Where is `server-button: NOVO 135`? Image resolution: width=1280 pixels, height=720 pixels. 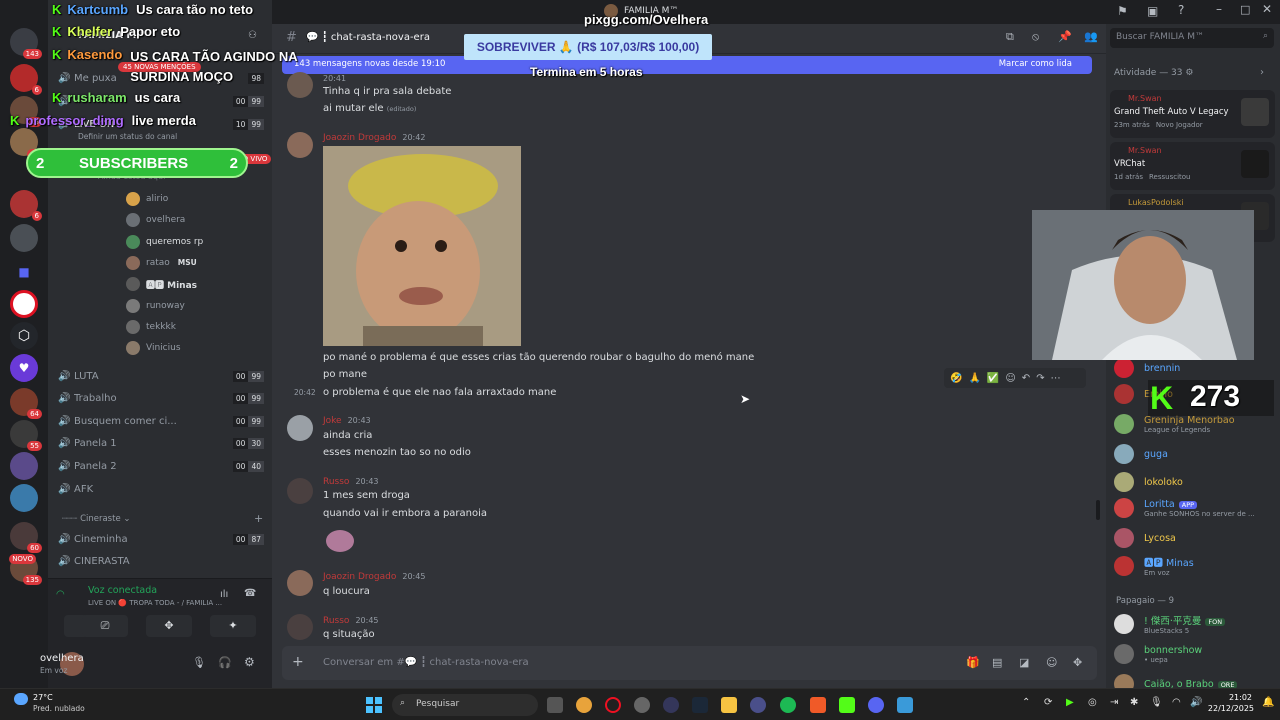 server-button: NOVO 135 is located at coordinates (25, 569).